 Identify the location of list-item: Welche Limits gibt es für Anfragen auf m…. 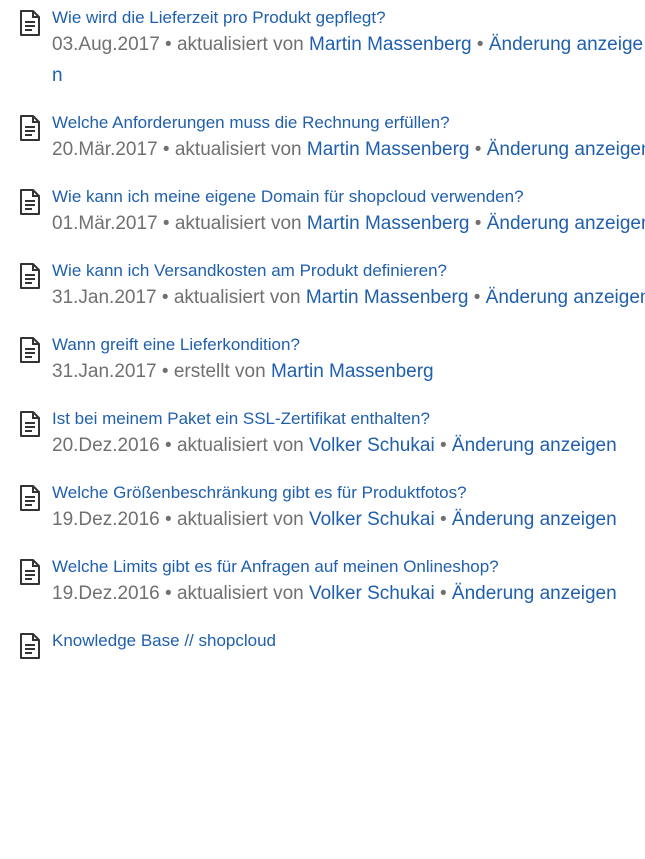
(328, 582).